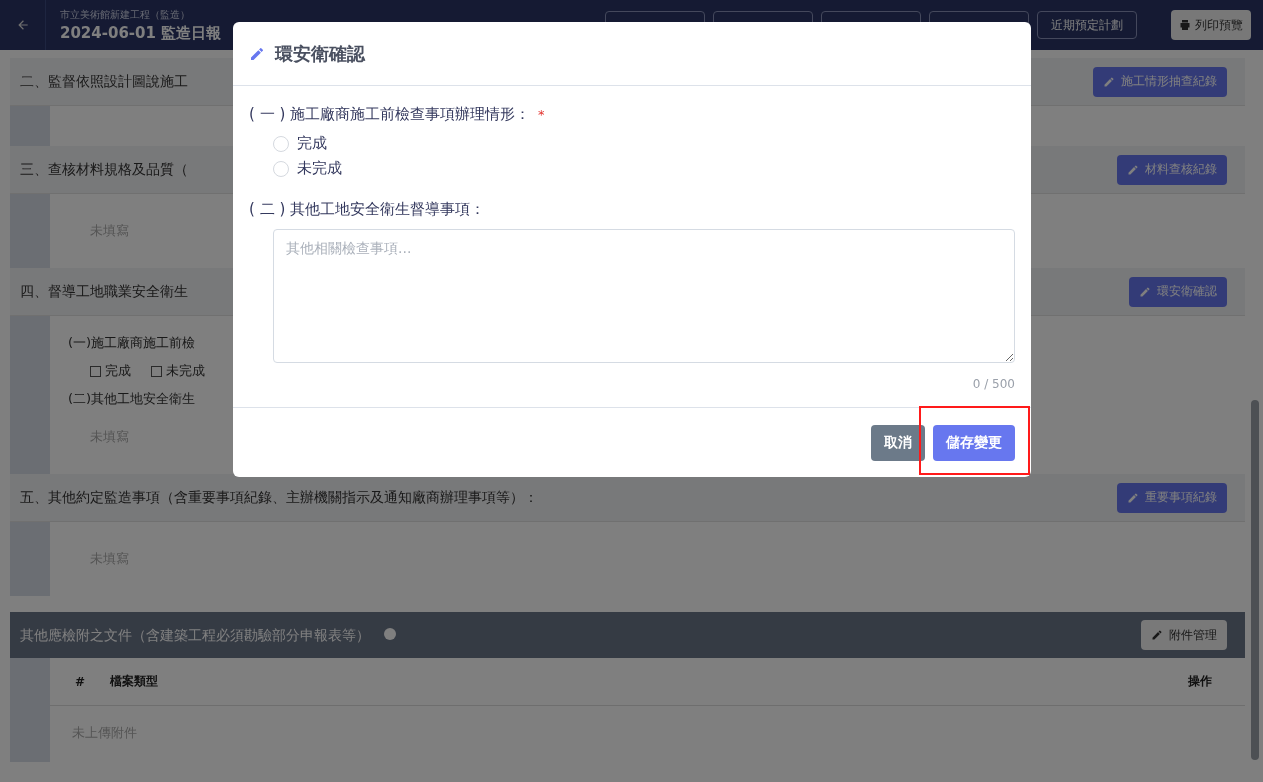 Image resolution: width=1263 pixels, height=782 pixels. Describe the element at coordinates (1184, 635) in the screenshot. I see `attachments-button: 附件管理` at that location.